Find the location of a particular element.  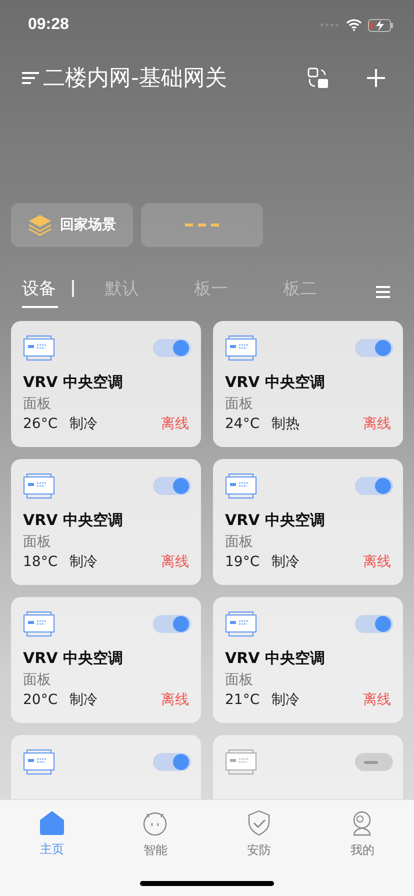

temperature-text: 24°C is located at coordinates (242, 424).